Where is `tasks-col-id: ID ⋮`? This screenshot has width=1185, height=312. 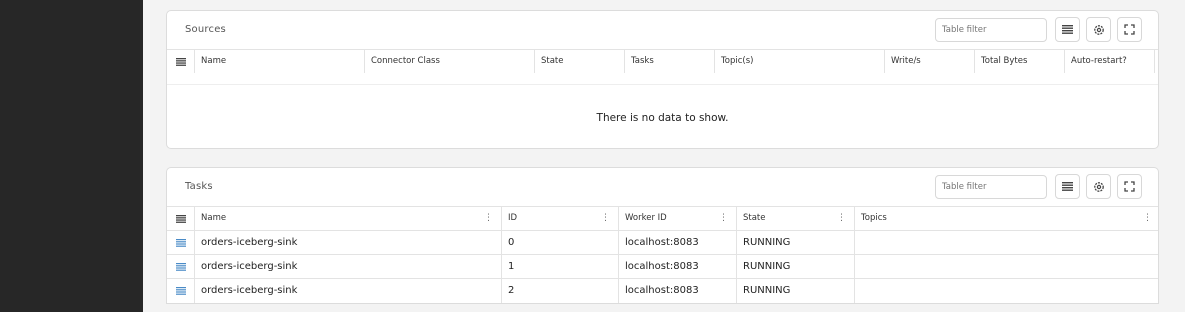 tasks-col-id: ID ⋮ is located at coordinates (559, 218).